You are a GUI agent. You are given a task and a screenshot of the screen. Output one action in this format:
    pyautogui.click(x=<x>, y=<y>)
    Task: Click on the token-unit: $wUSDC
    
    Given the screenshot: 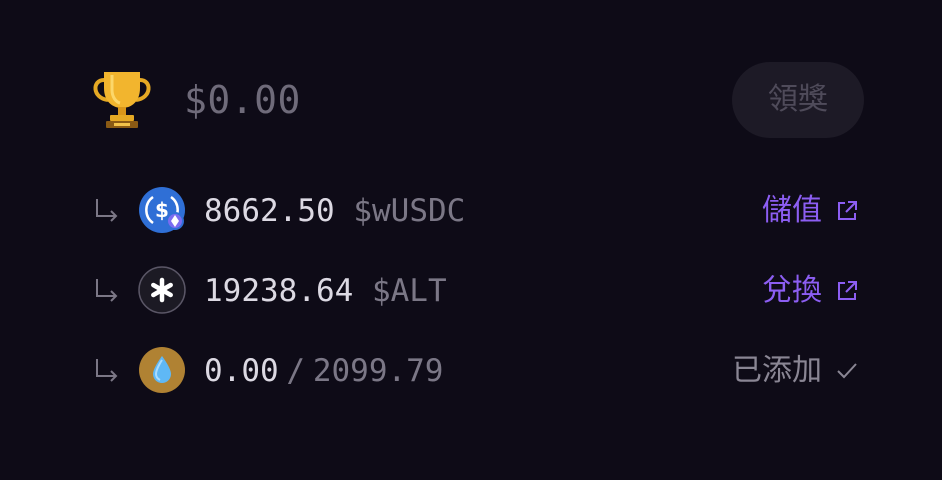 What is the action you would take?
    pyautogui.click(x=409, y=211)
    